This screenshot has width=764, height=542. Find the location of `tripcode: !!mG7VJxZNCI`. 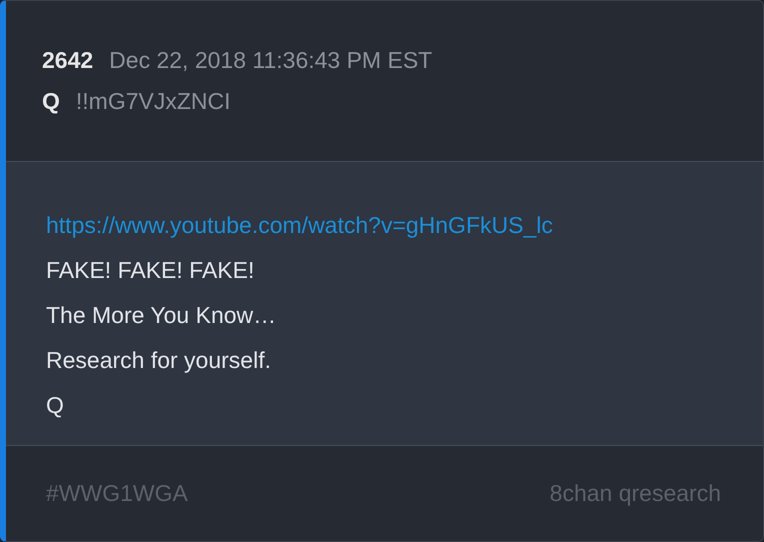

tripcode: !!mG7VJxZNCI is located at coordinates (153, 101).